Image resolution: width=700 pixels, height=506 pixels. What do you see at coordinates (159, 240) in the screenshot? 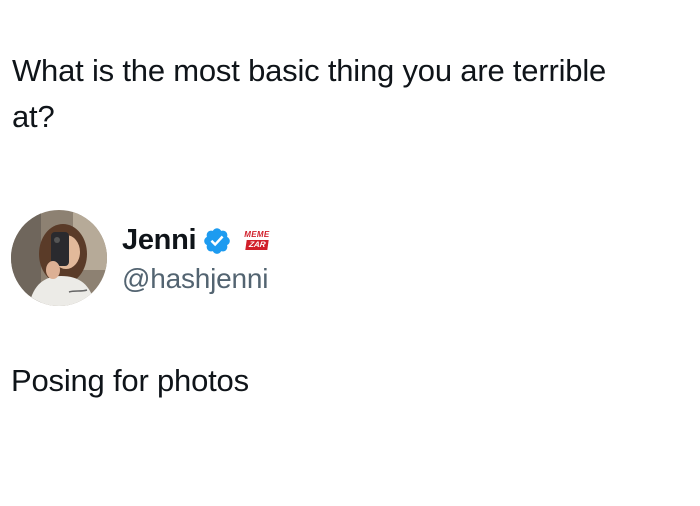
I see `display-name: Jenni` at bounding box center [159, 240].